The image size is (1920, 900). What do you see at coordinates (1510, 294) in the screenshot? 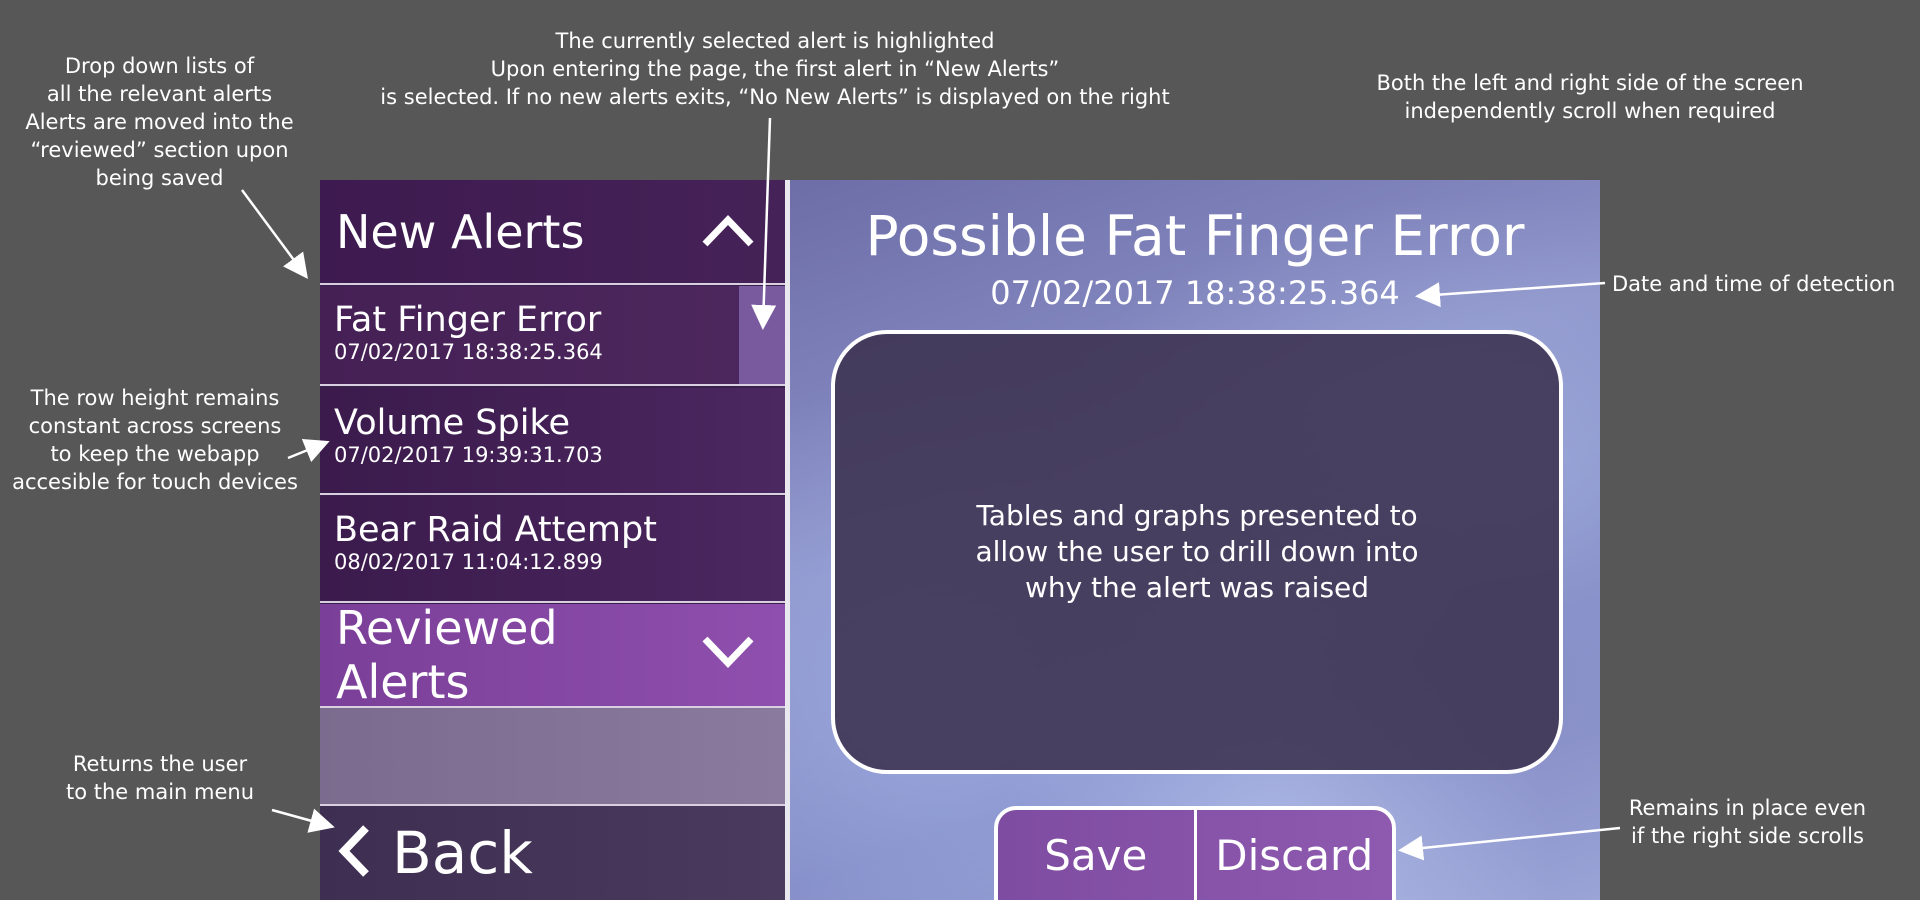
I see `arrow-datetime` at bounding box center [1510, 294].